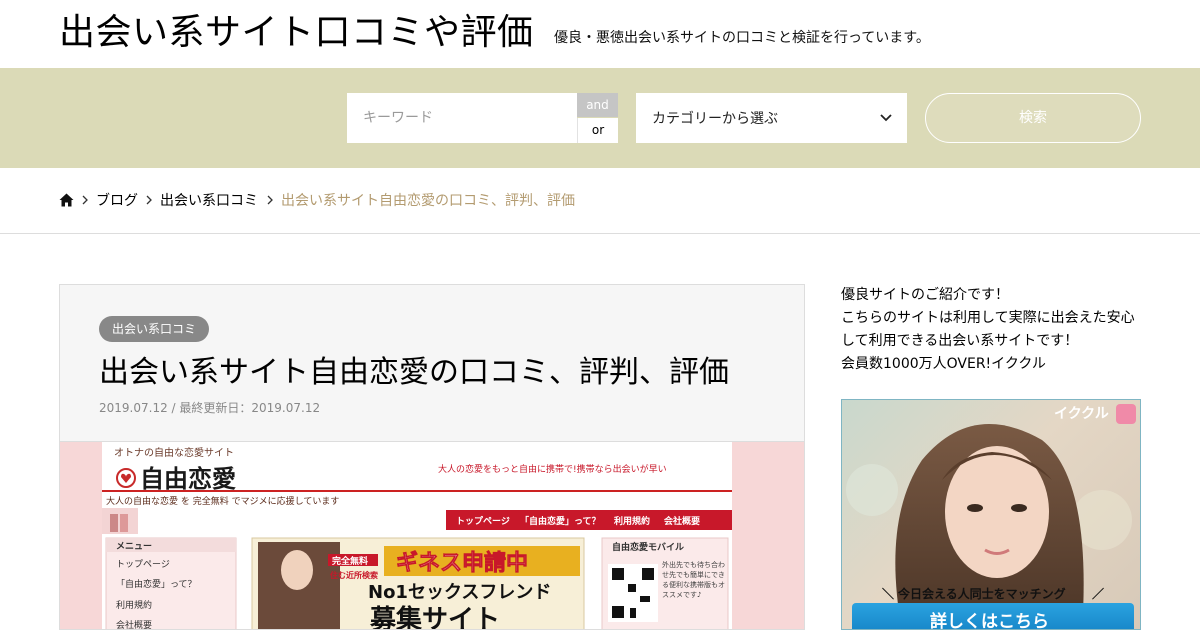  What do you see at coordinates (988, 318) in the screenshot?
I see `sidebar-line: こちらのサイトは利用して実際に出会えた安心` at bounding box center [988, 318].